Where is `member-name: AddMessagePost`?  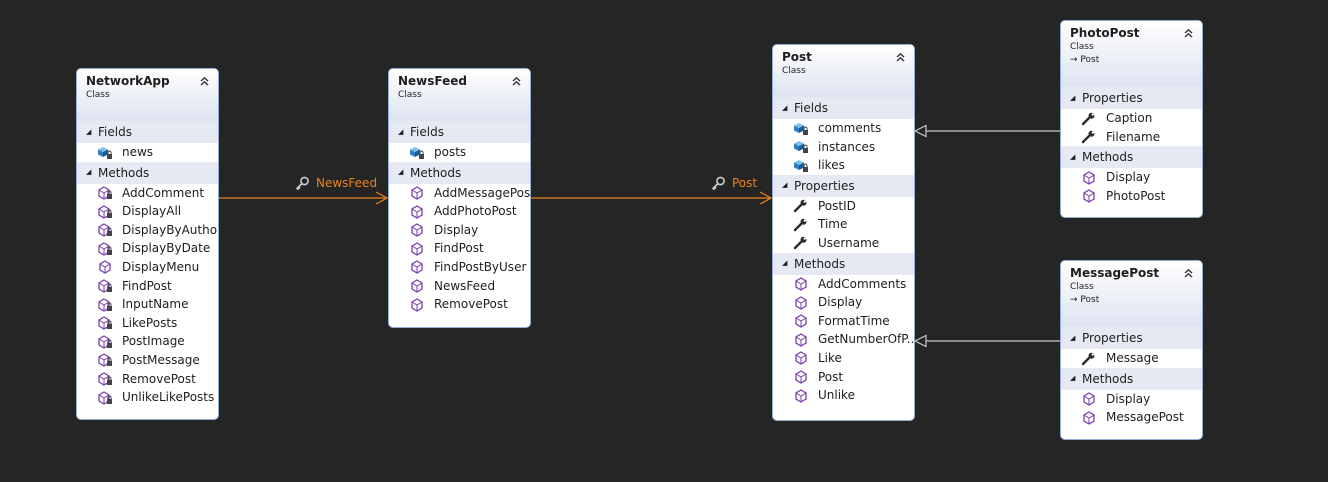 member-name: AddMessagePost is located at coordinates (482, 192).